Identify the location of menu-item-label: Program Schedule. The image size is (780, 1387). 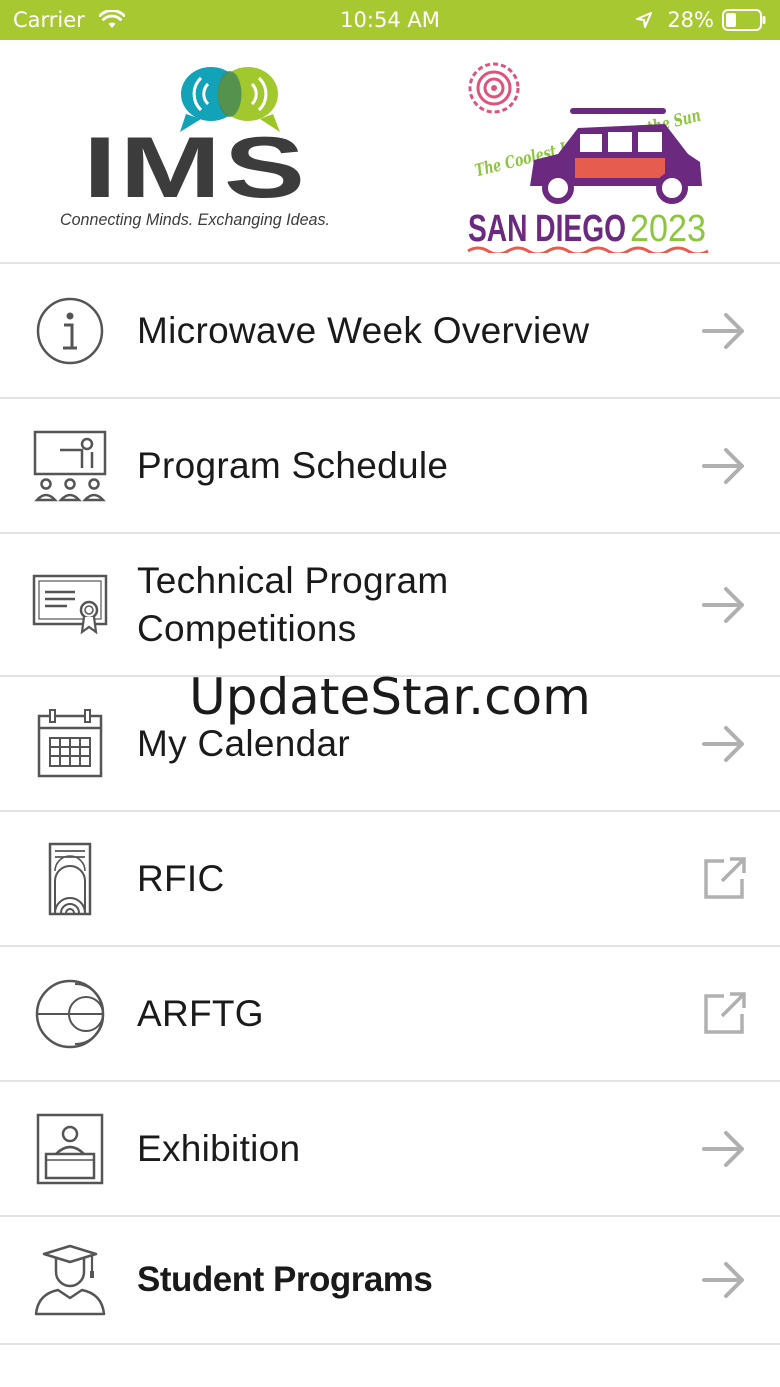
(293, 465).